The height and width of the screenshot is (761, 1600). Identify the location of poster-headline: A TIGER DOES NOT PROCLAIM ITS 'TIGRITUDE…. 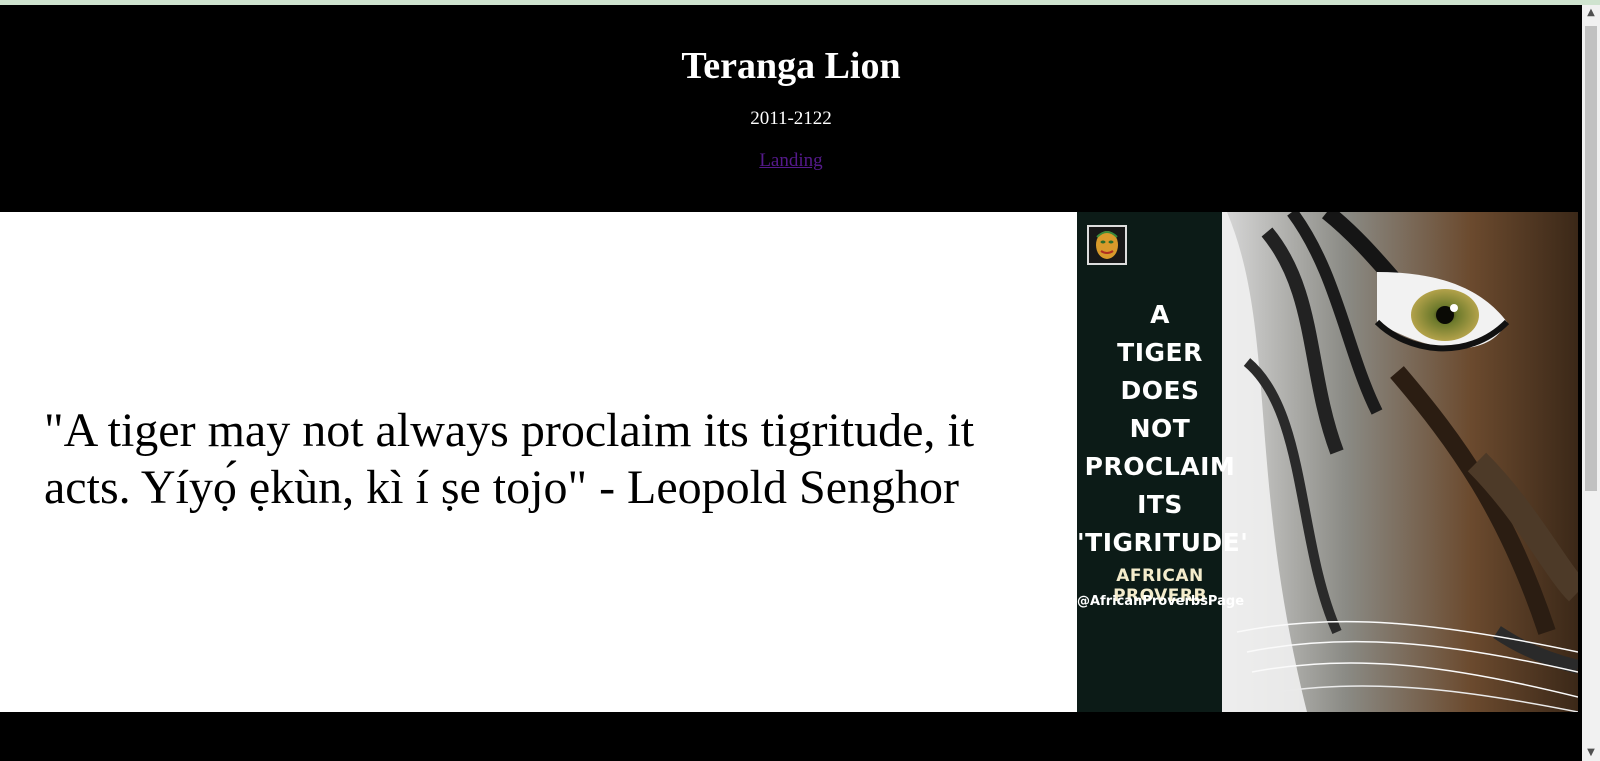
(1163, 429).